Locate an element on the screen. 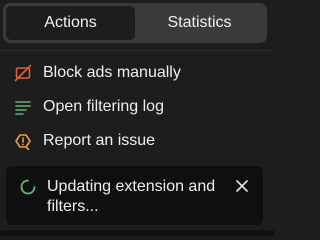 This screenshot has width=320, height=240. report-issue-icon is located at coordinates (23, 141).